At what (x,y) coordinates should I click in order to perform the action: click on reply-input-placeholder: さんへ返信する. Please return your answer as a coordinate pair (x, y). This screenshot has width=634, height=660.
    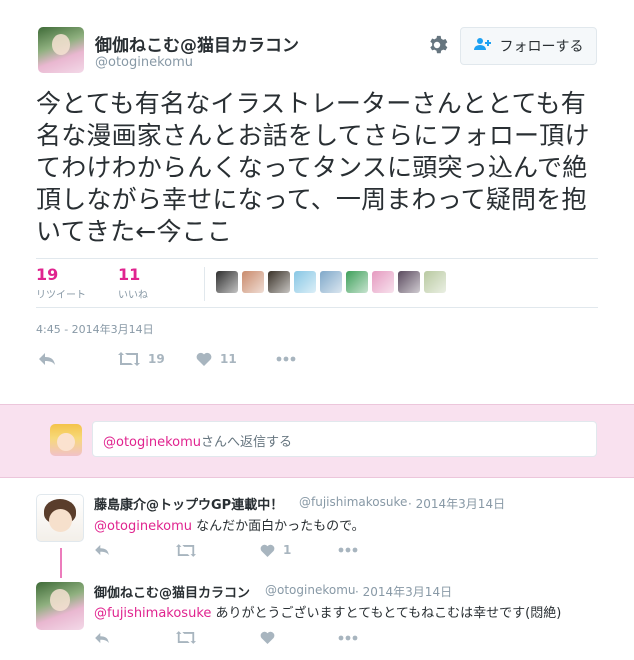
    Looking at the image, I should click on (247, 442).